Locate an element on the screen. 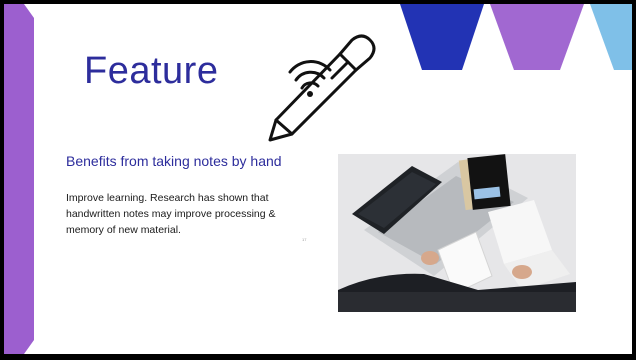  slide-title: Feature is located at coordinates (151, 71).